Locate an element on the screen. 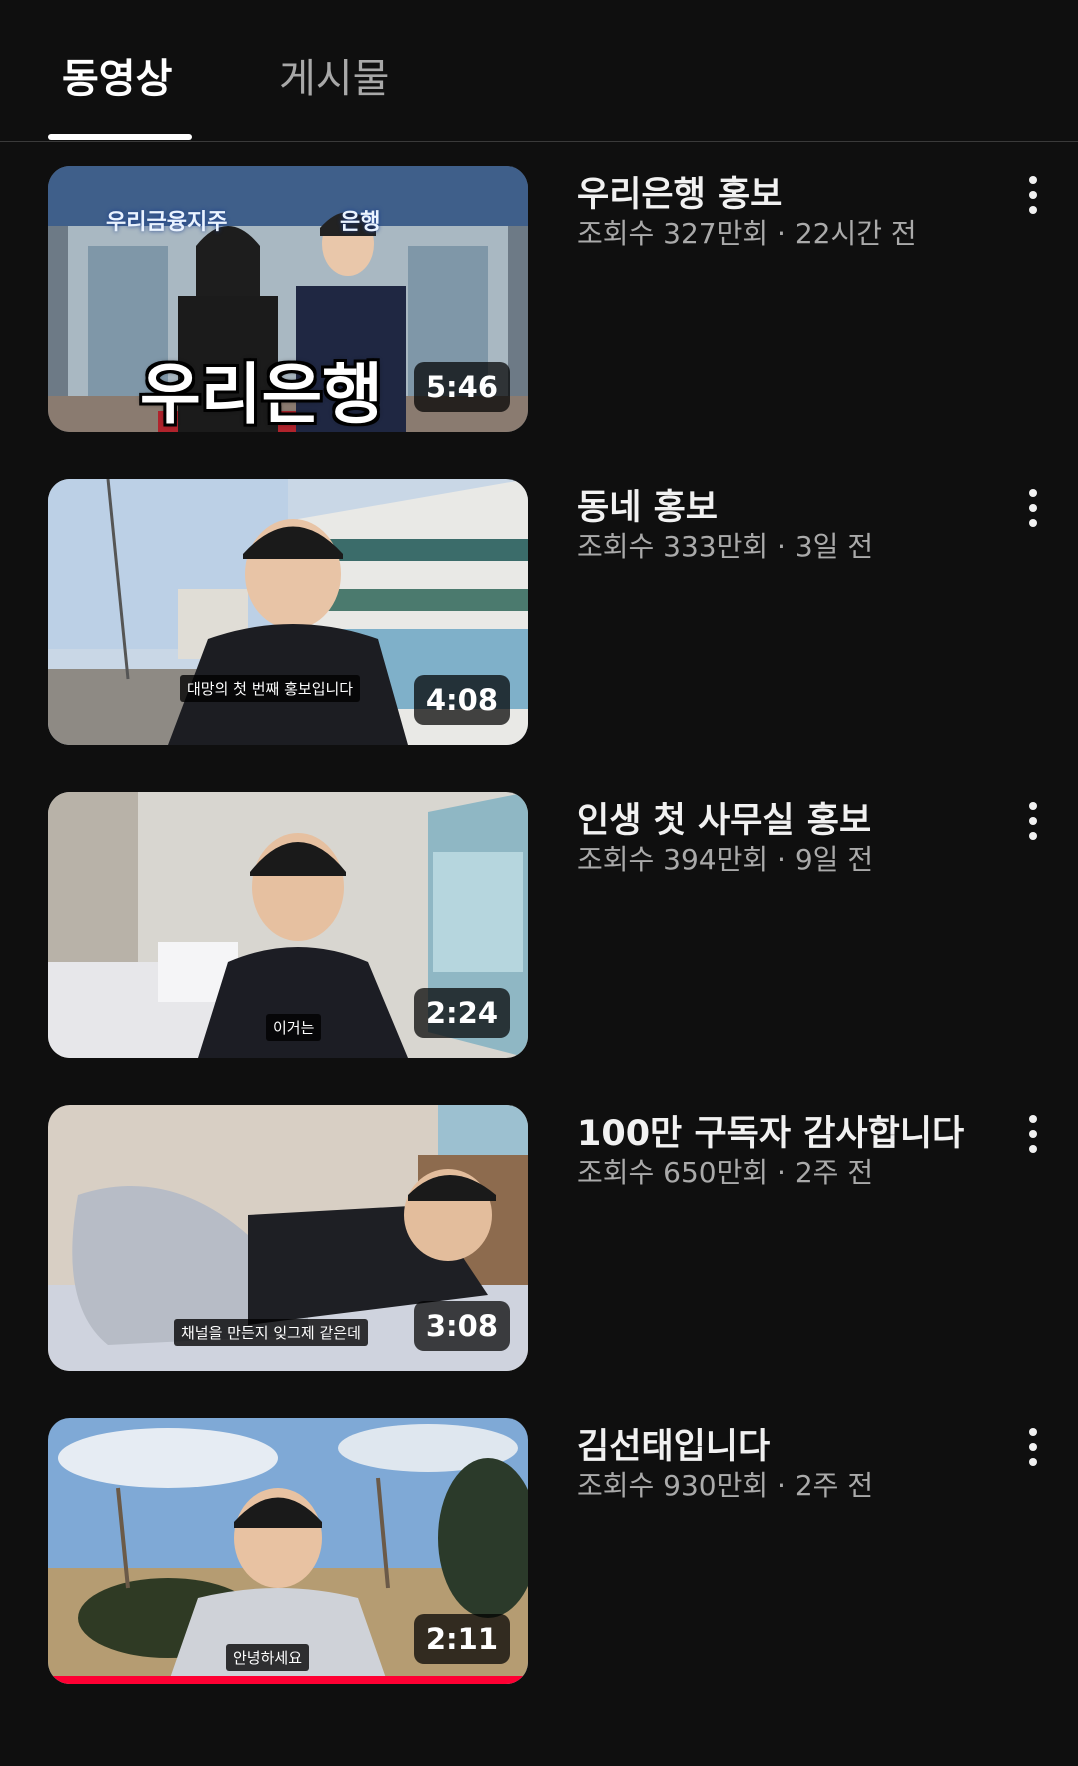 The height and width of the screenshot is (1766, 1078). duration-badge: 5:46 is located at coordinates (461, 387).